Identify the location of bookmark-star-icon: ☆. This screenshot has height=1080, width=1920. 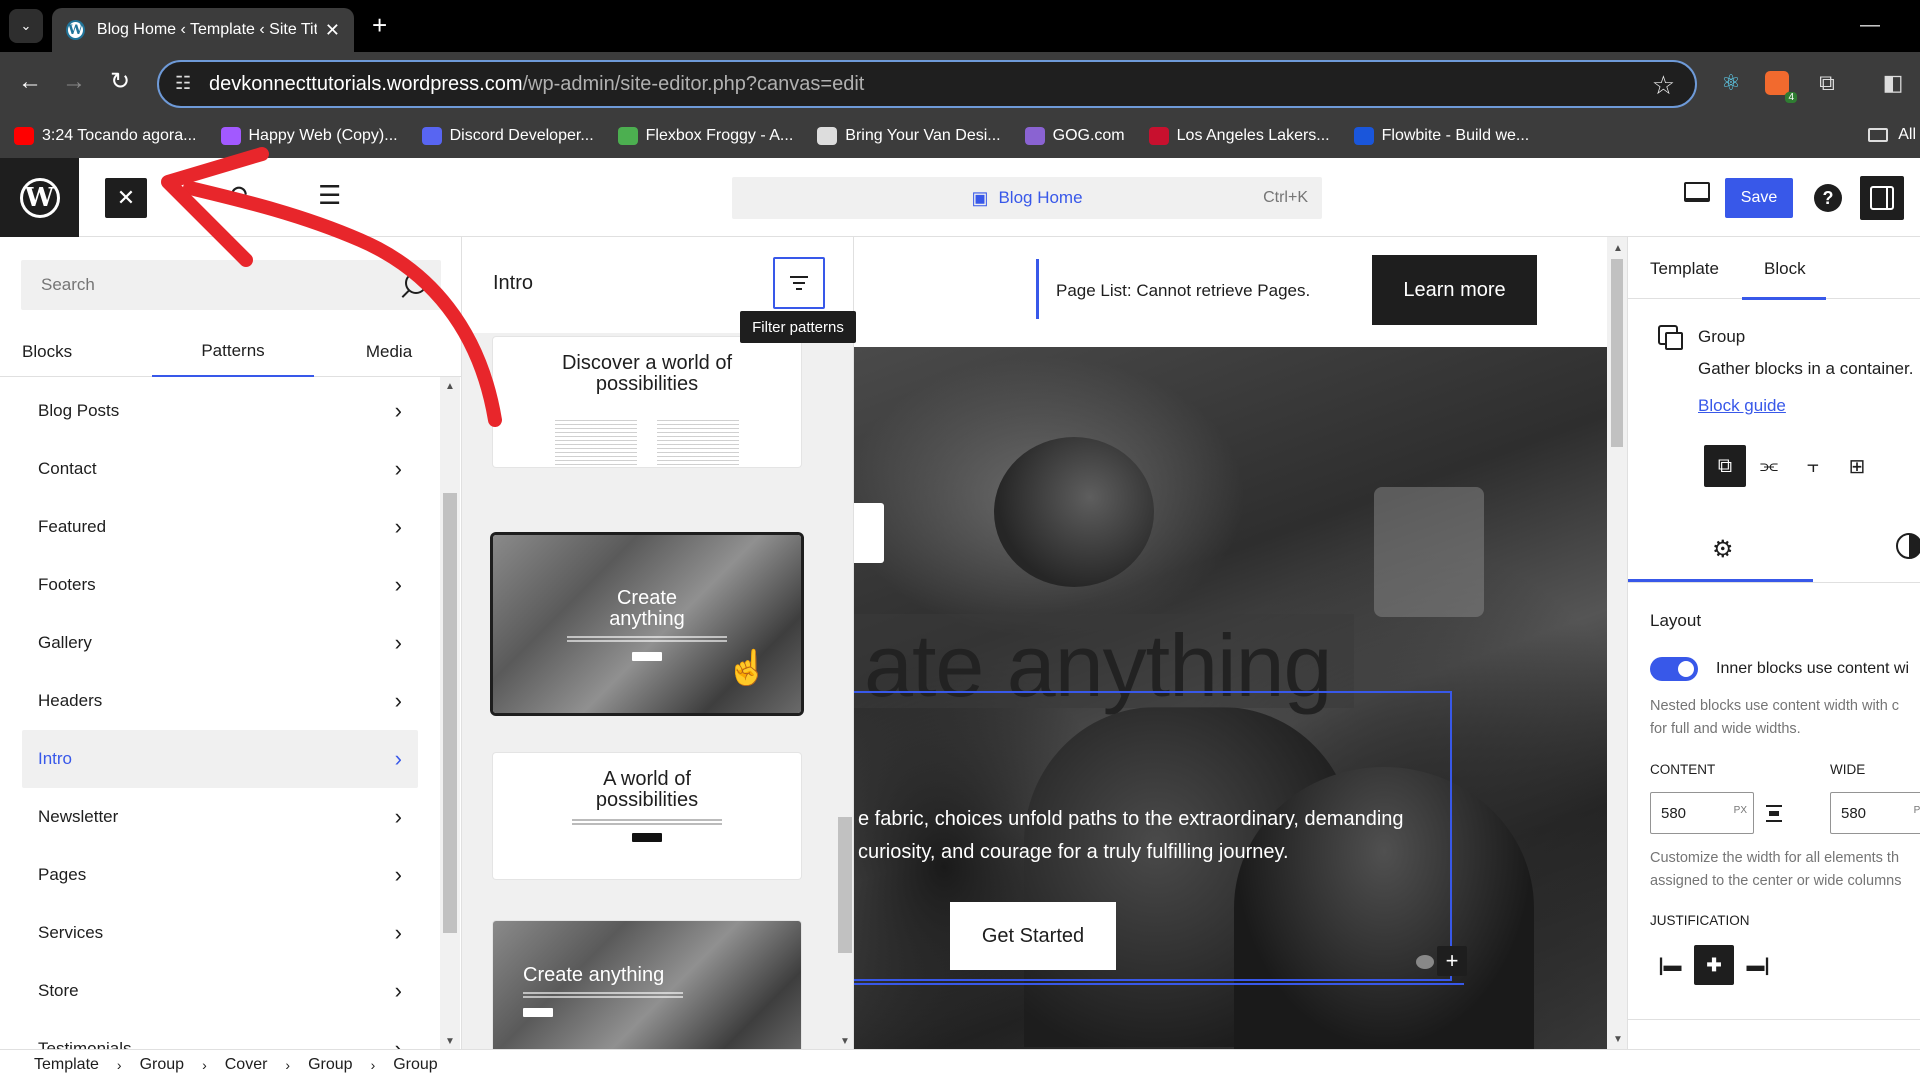
(1663, 85).